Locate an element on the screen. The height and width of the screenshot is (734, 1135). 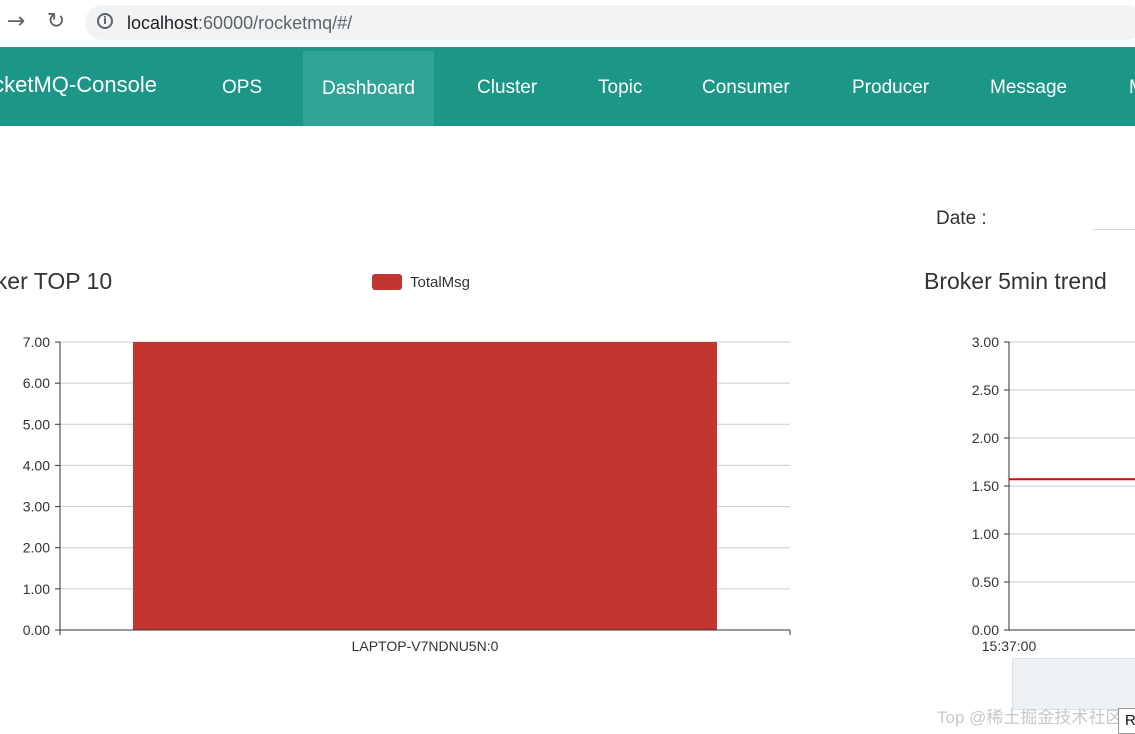
forward-icon: → is located at coordinates (16, 22).